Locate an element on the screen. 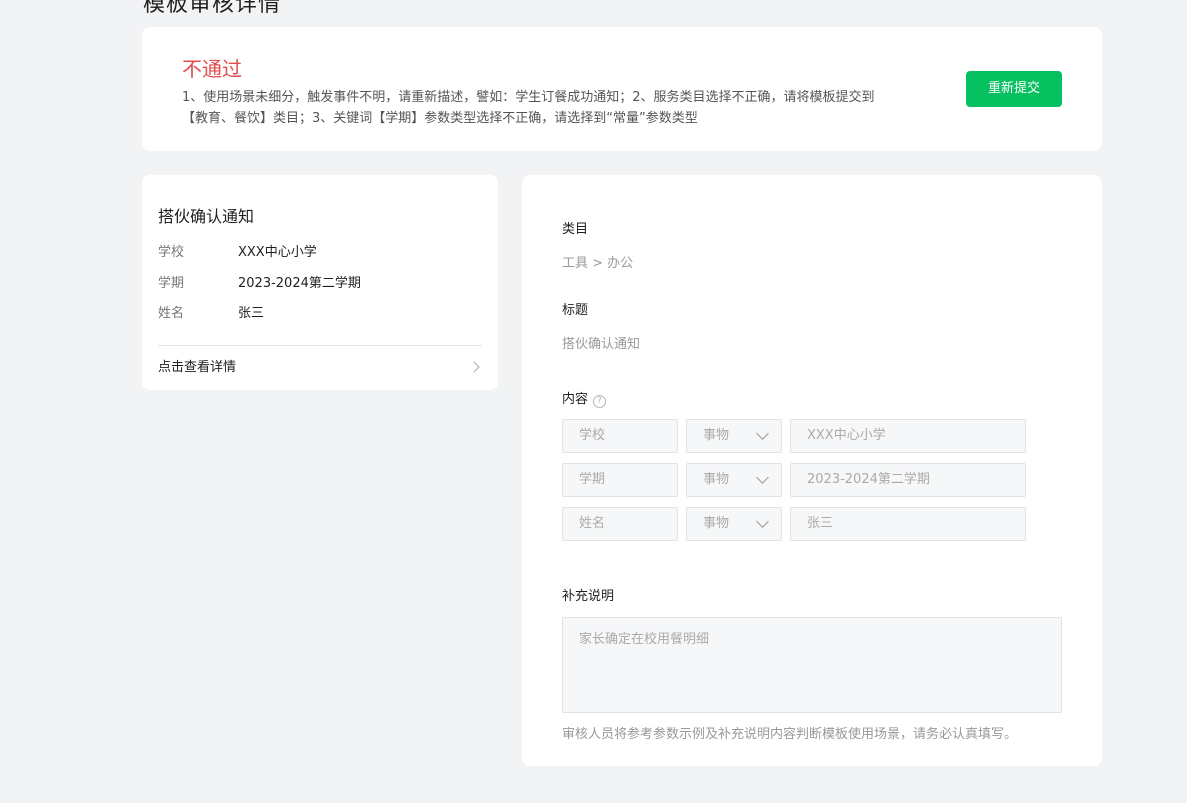 This screenshot has height=803, width=1187. param-name-field: 学校 is located at coordinates (620, 436).